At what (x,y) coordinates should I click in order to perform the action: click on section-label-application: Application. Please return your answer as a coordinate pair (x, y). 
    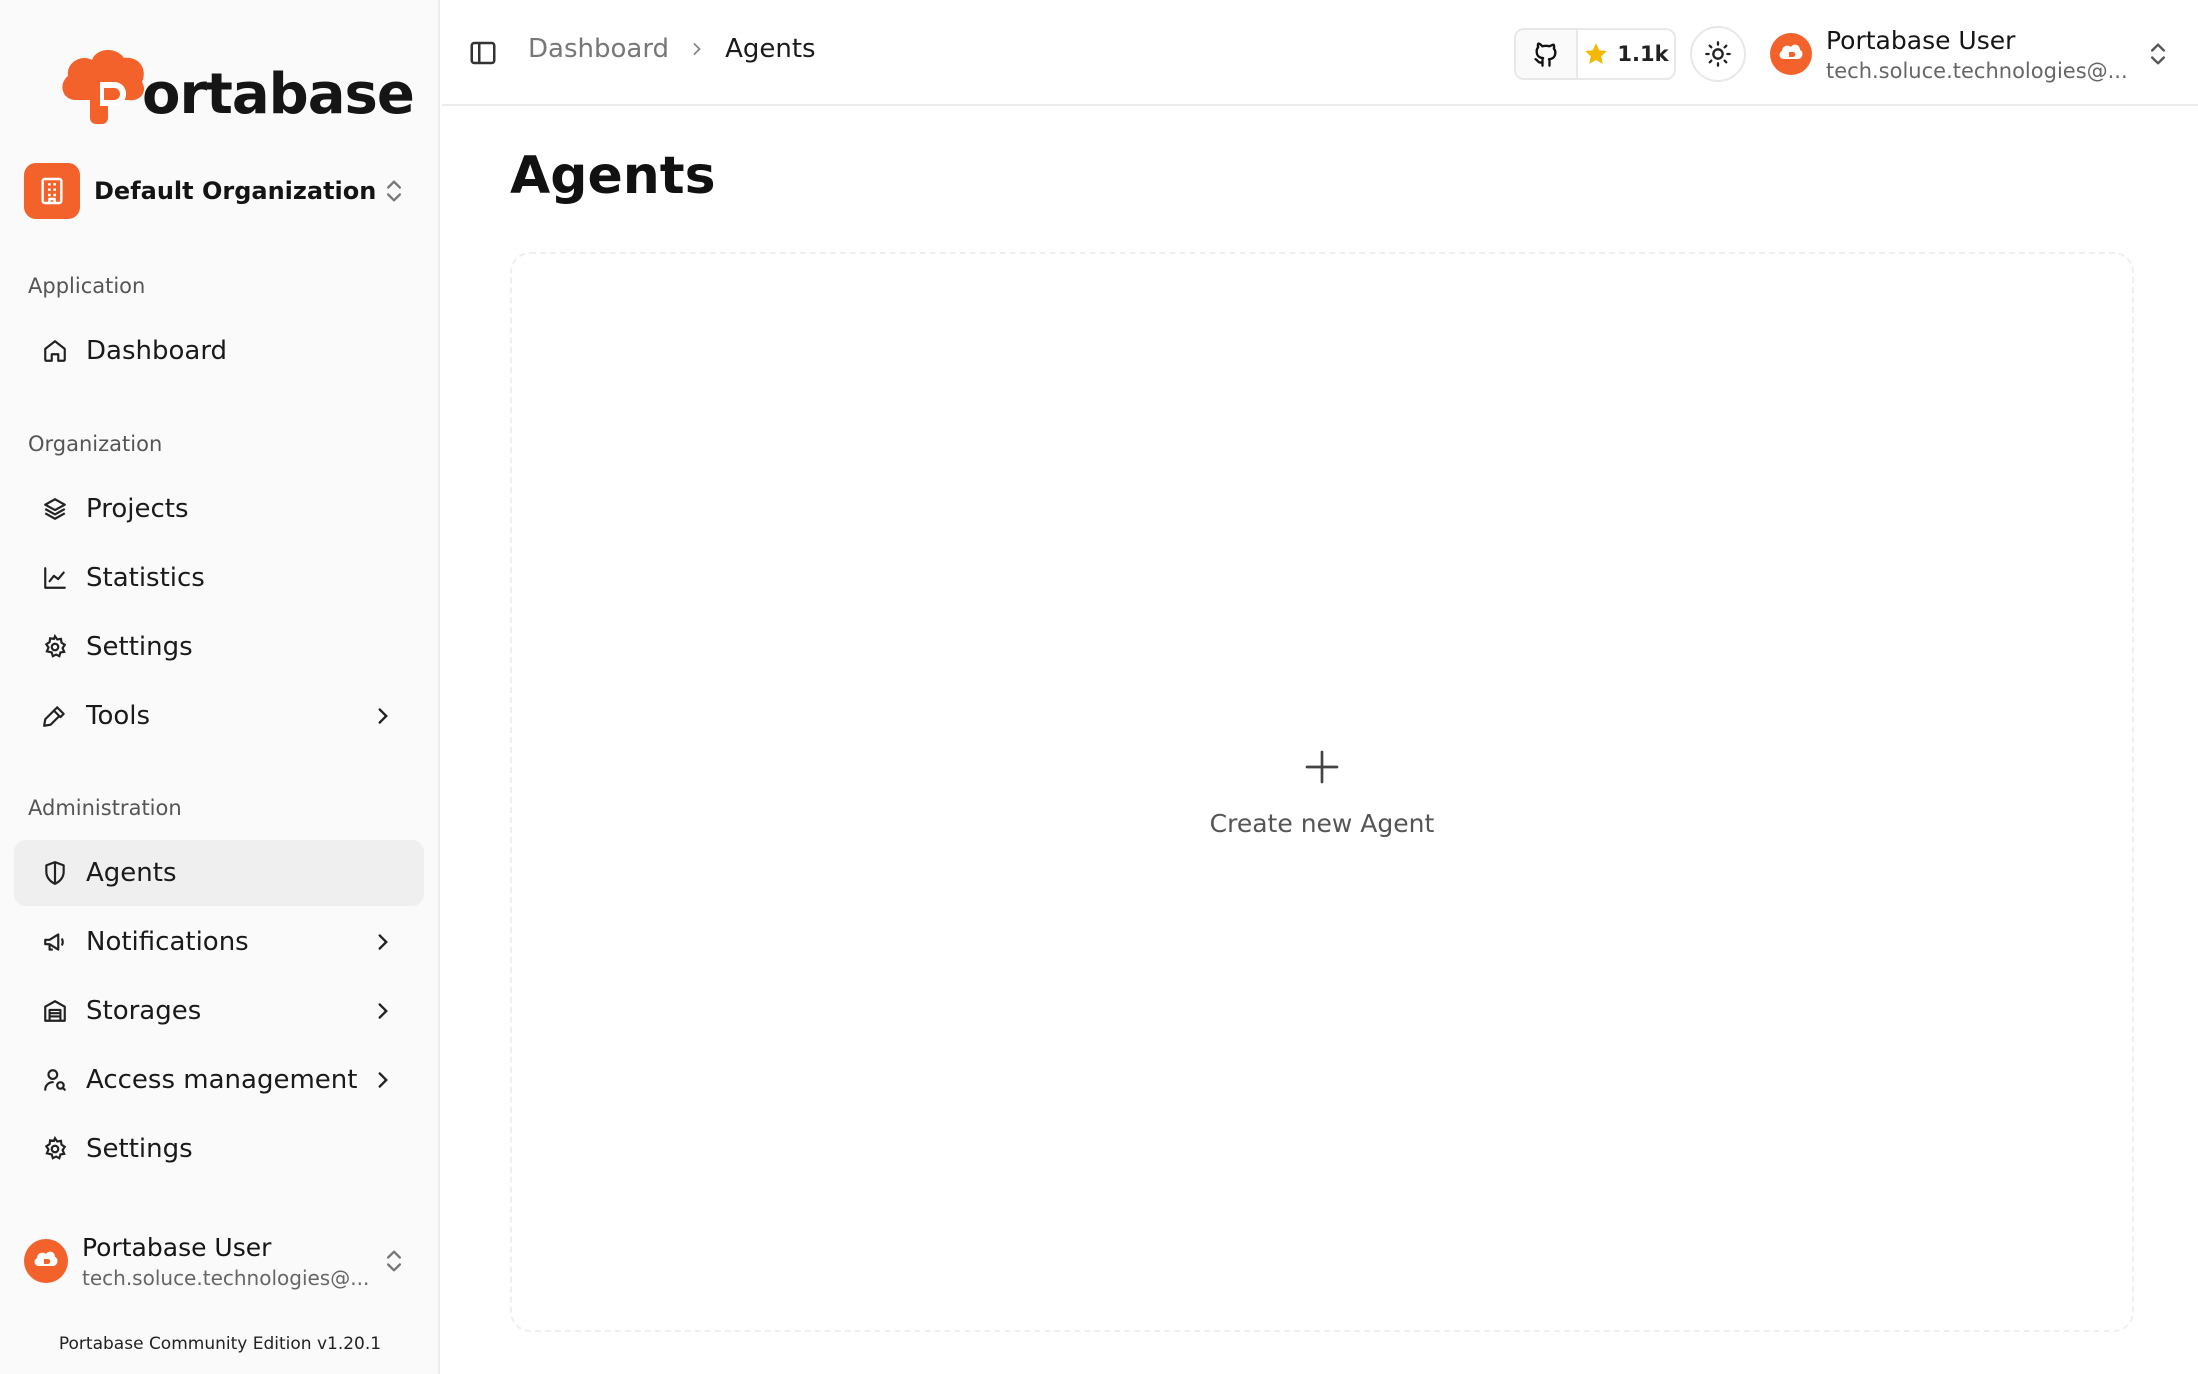
    Looking at the image, I should click on (87, 286).